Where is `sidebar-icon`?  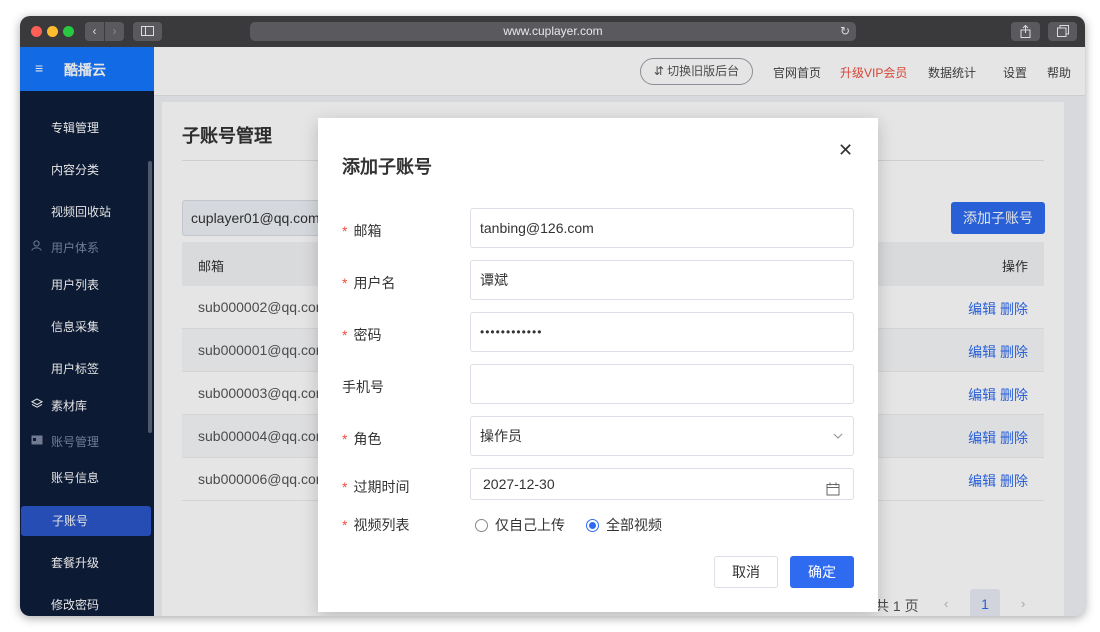
sidebar-icon is located at coordinates (147, 31).